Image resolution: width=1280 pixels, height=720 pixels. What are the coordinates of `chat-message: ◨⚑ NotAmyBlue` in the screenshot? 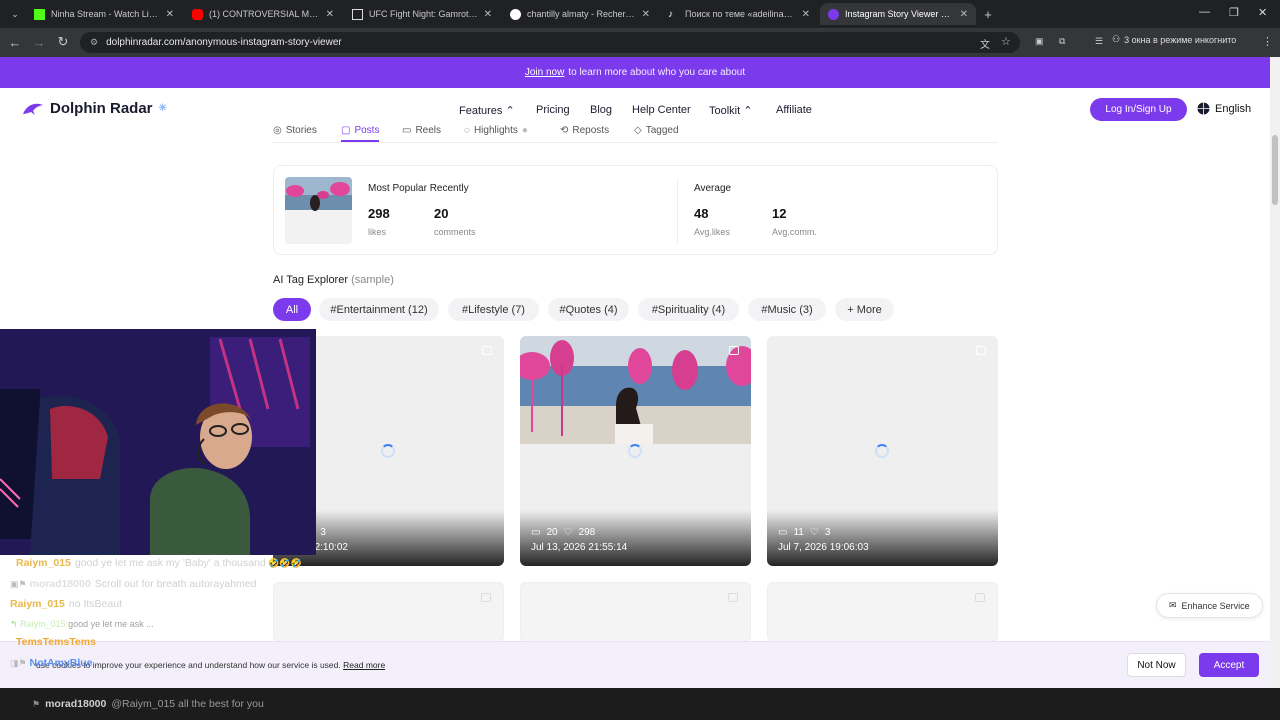 It's located at (51, 663).